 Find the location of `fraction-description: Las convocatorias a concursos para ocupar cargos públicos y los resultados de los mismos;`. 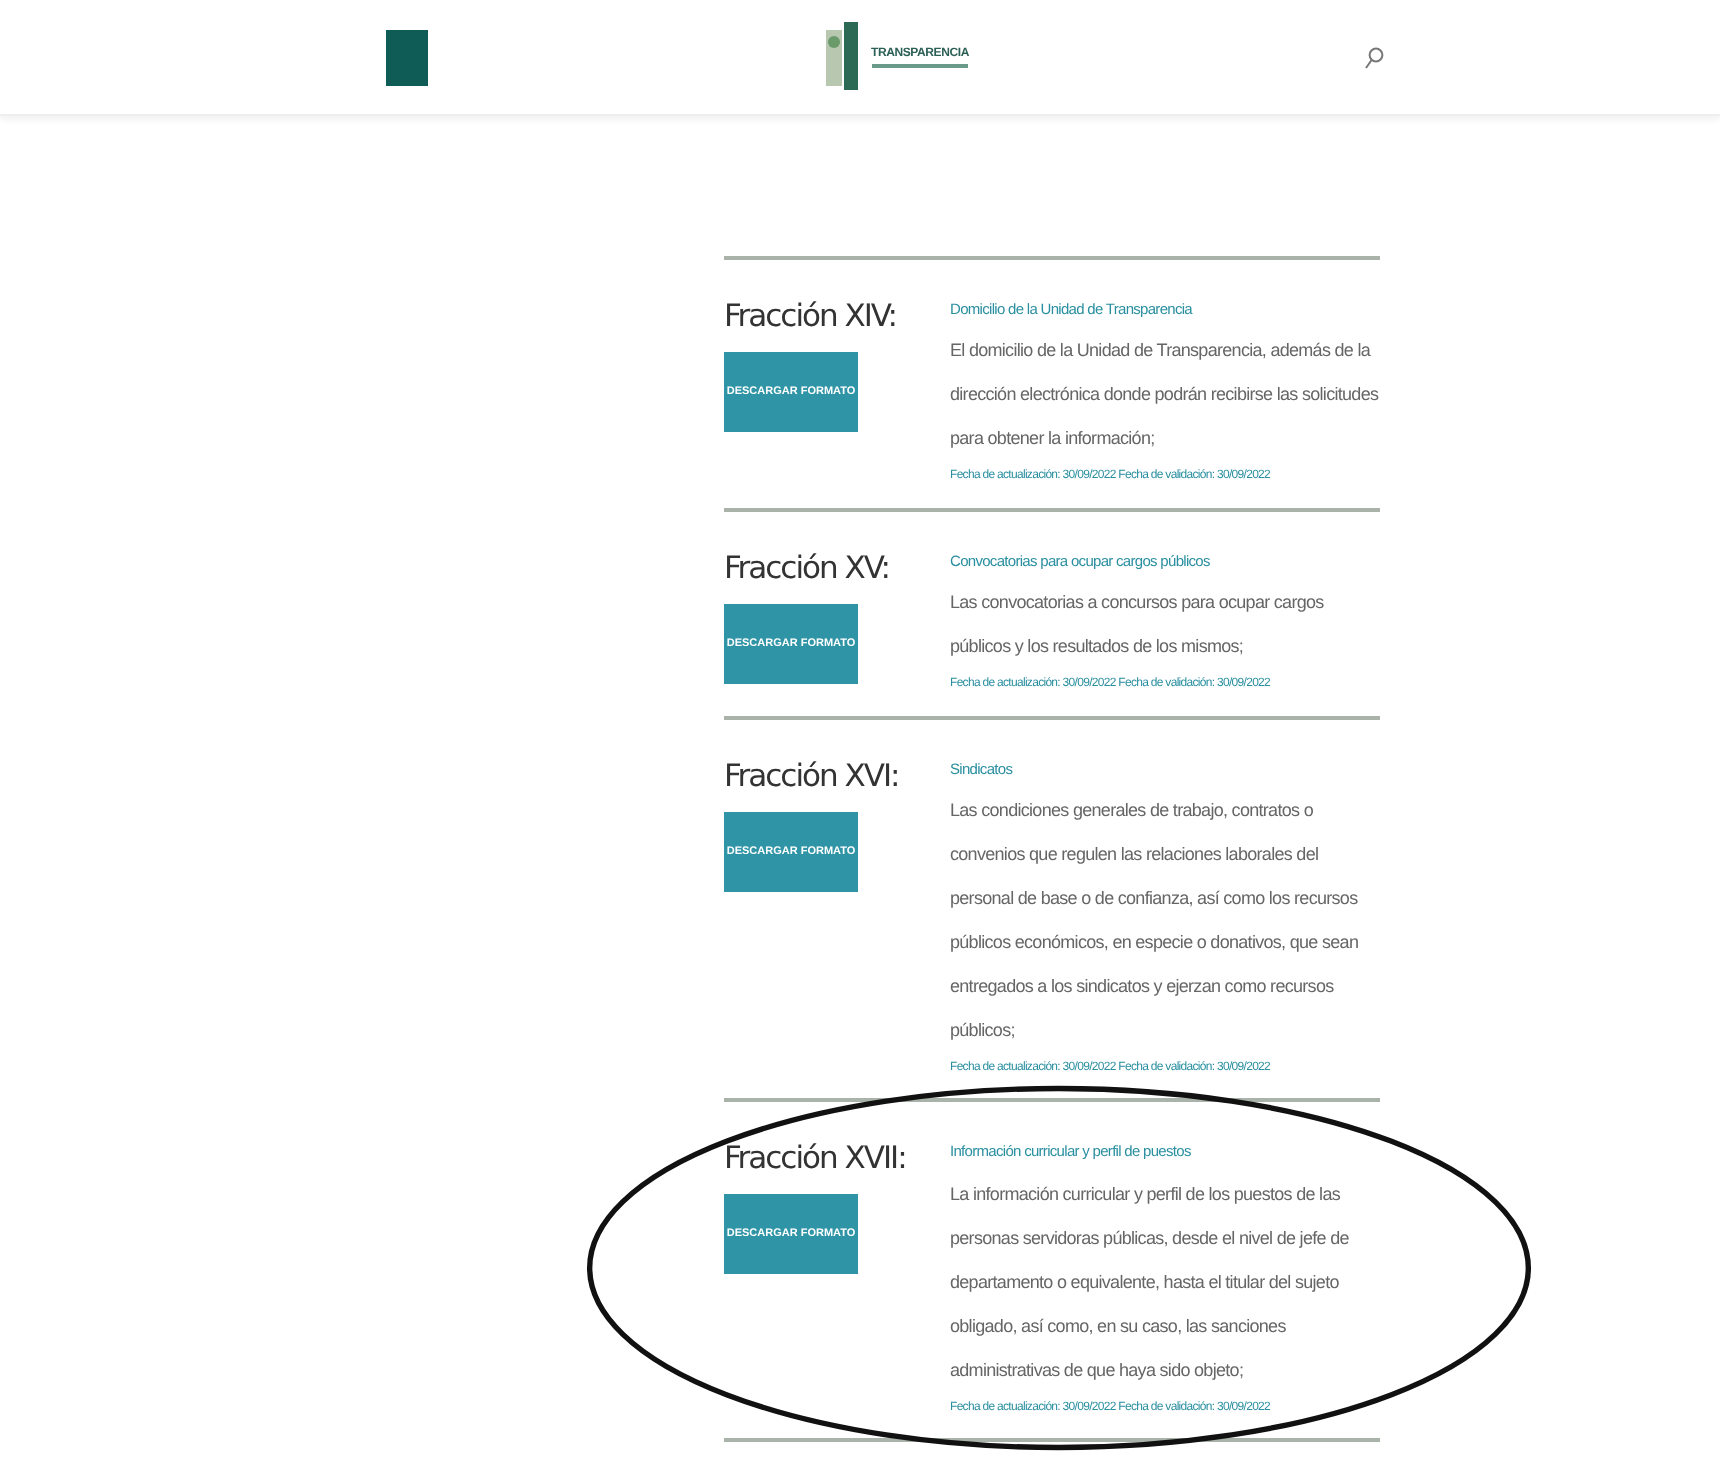

fraction-description: Las convocatorias a concursos para ocupar cargos públicos y los resultados de los mismos; is located at coordinates (1138, 625).